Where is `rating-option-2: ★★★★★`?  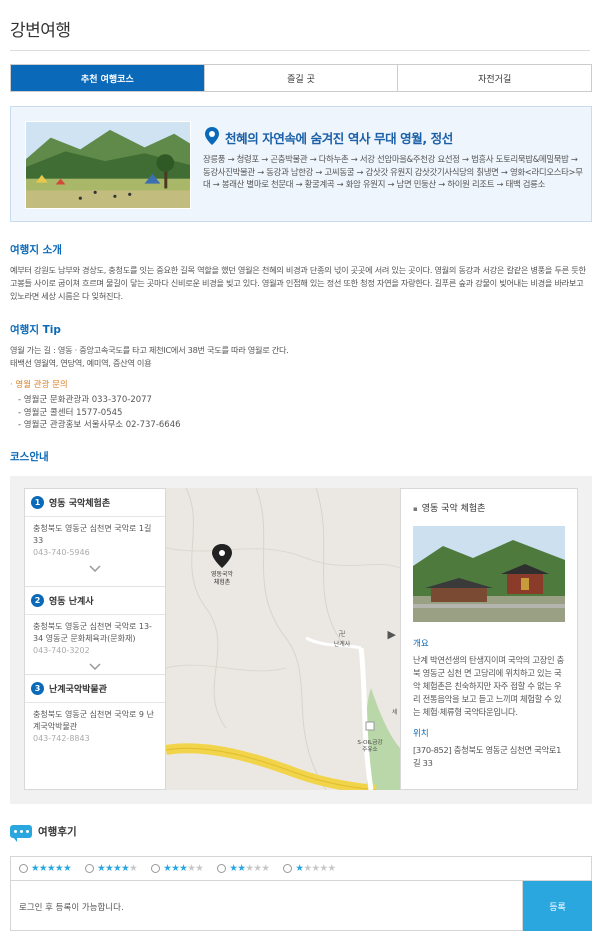 rating-option-2: ★★★★★ is located at coordinates (243, 868).